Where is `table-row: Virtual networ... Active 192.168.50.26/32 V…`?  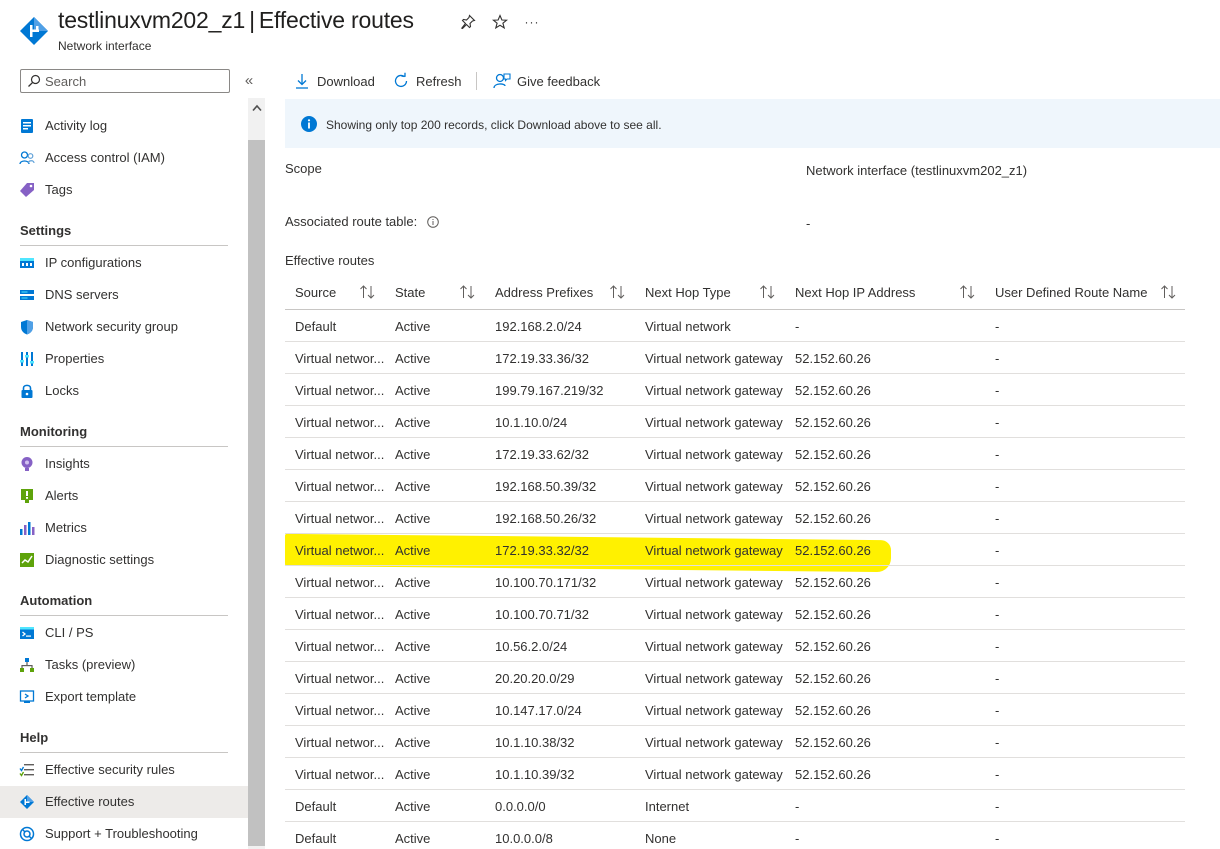 table-row: Virtual networ... Active 192.168.50.26/32 V… is located at coordinates (735, 518).